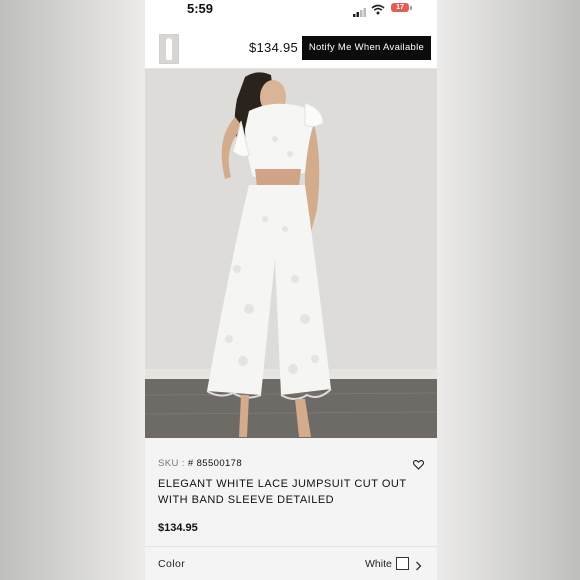 Image resolution: width=580 pixels, height=580 pixels. What do you see at coordinates (411, 8) in the screenshot?
I see `battery-nub` at bounding box center [411, 8].